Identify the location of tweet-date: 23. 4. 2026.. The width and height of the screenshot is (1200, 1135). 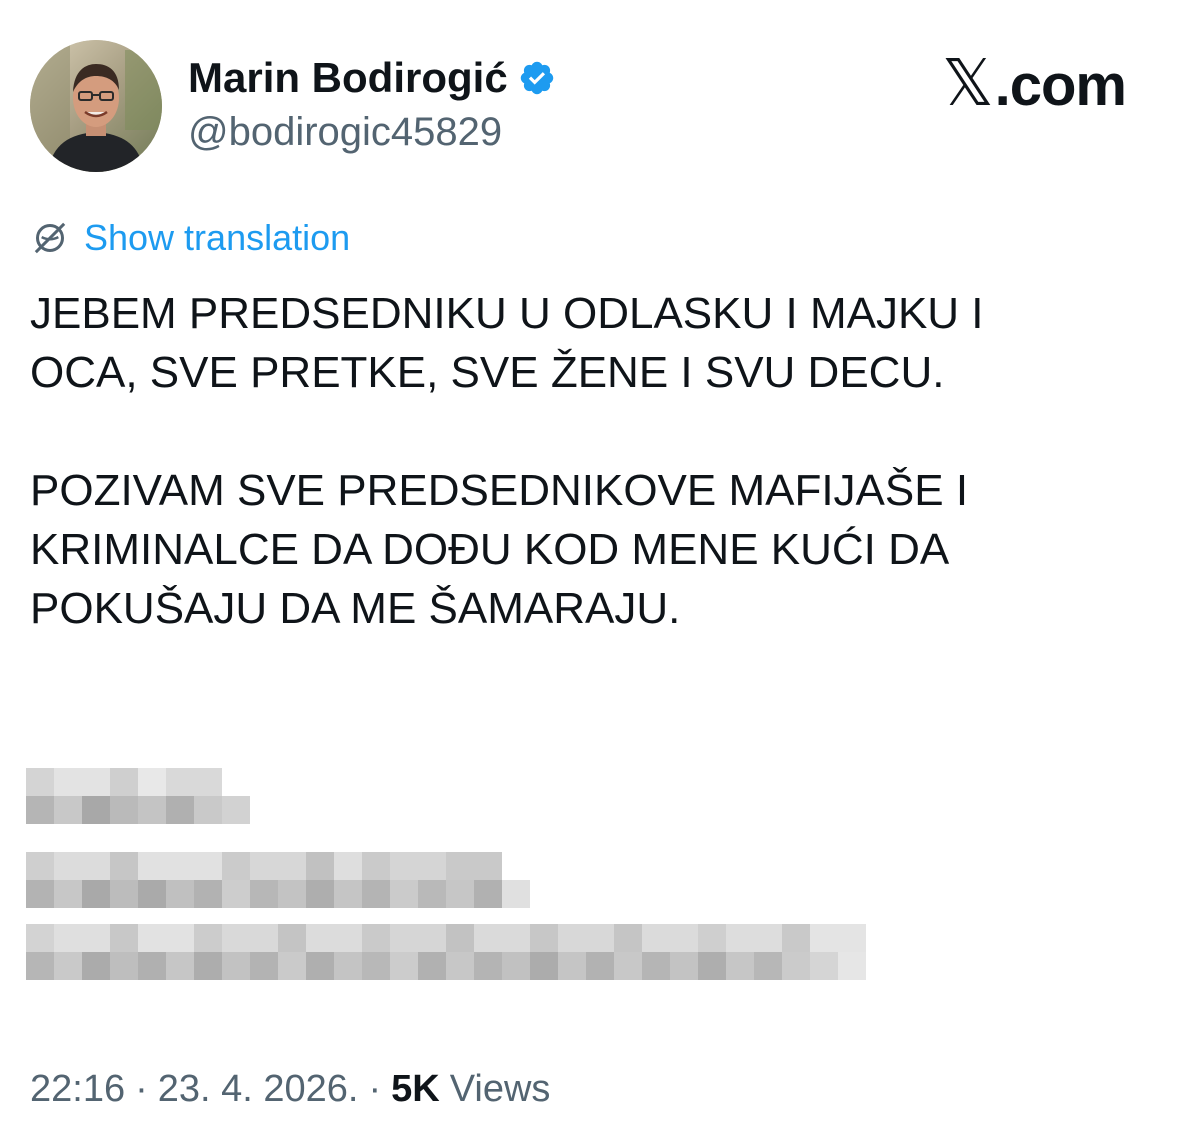
(258, 1089).